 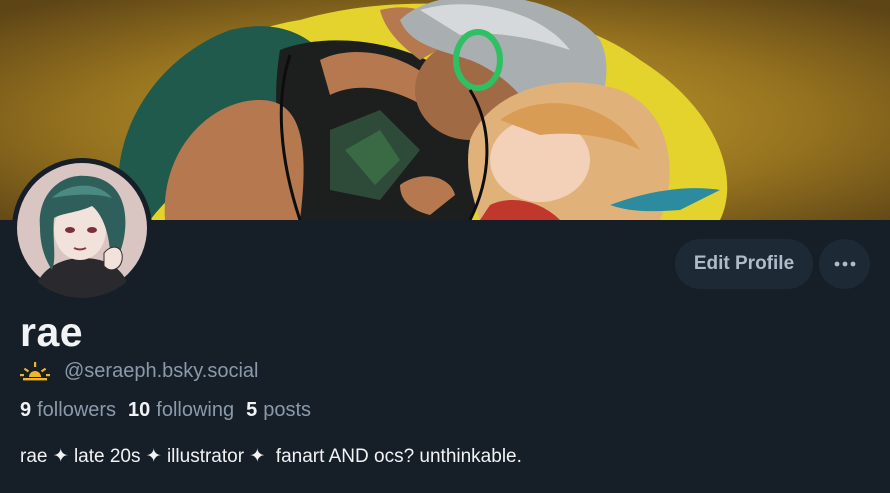 What do you see at coordinates (77, 410) in the screenshot?
I see `followers-label: followers` at bounding box center [77, 410].